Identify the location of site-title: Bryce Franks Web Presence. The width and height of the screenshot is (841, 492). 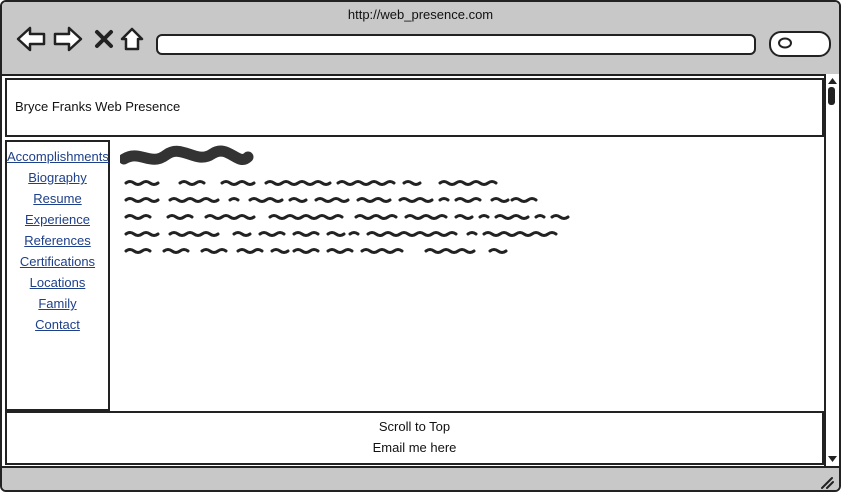
(98, 106).